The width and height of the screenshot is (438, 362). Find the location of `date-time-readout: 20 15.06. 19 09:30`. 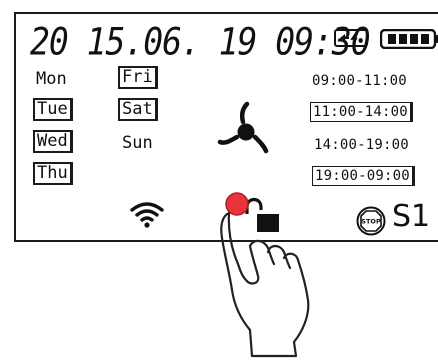

date-time-readout: 20 15.06. 19 09:30 is located at coordinates (200, 42).